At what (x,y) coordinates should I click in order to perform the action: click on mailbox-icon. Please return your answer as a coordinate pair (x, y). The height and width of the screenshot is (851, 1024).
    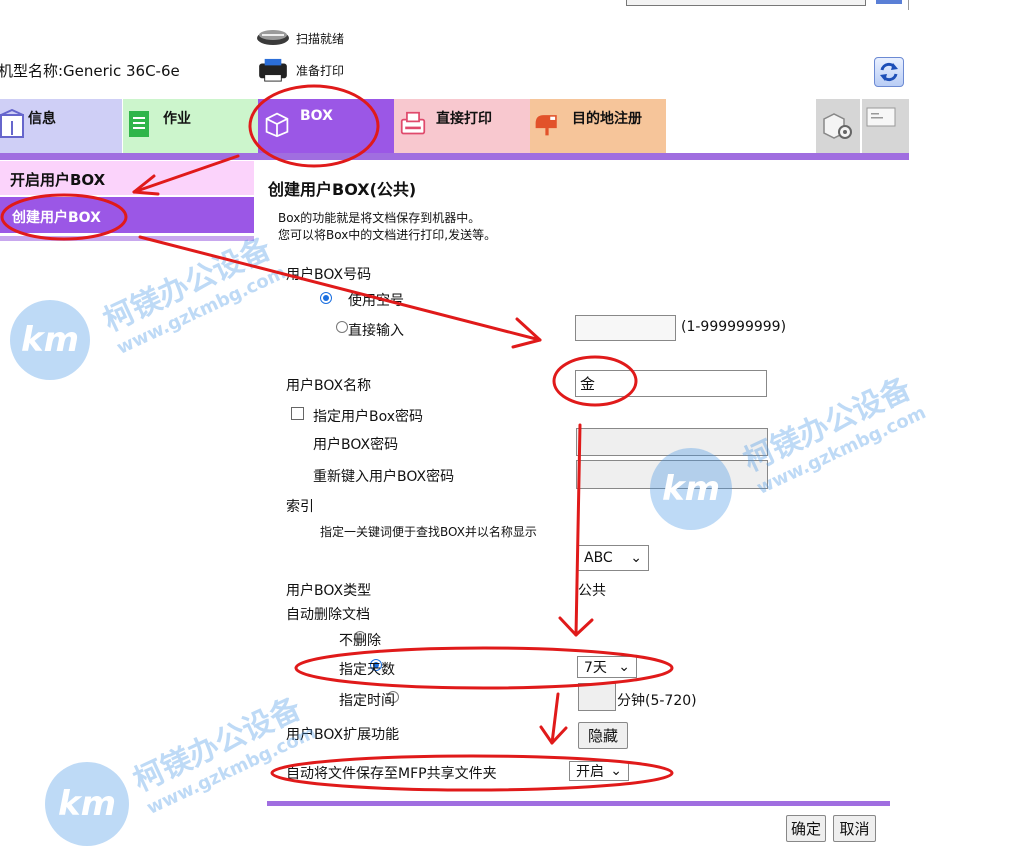
    Looking at the image, I should click on (546, 125).